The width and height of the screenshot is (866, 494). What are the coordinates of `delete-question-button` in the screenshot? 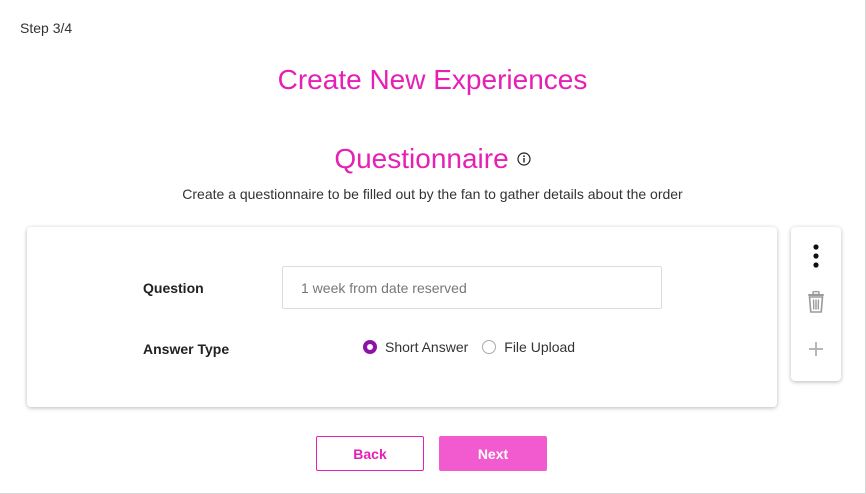 It's located at (816, 304).